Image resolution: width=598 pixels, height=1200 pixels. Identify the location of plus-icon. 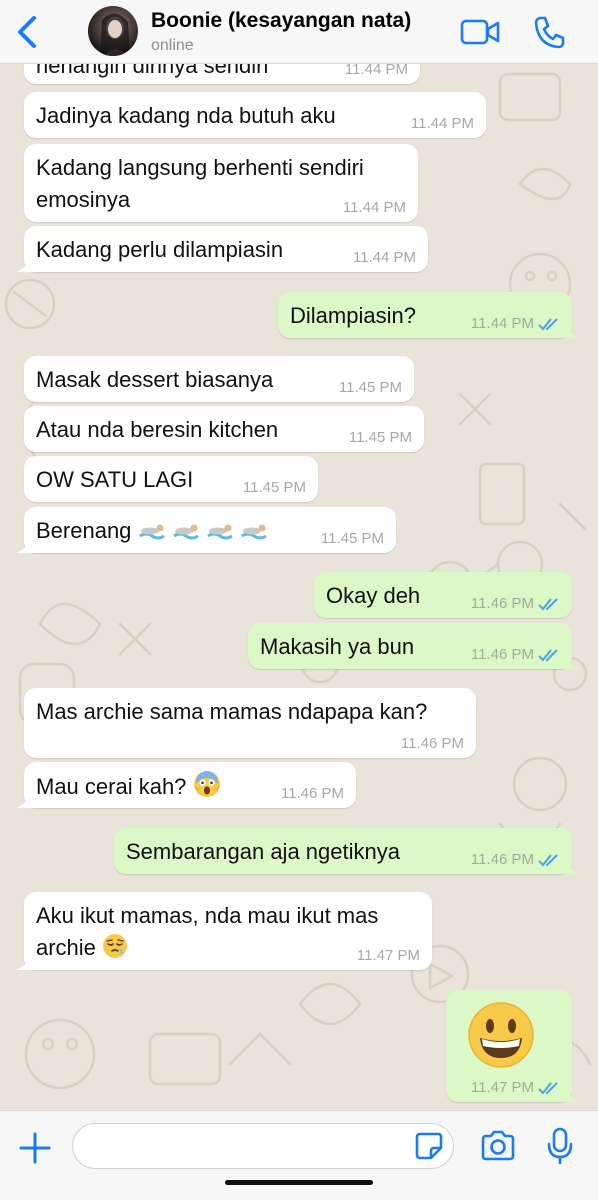
(35, 1148).